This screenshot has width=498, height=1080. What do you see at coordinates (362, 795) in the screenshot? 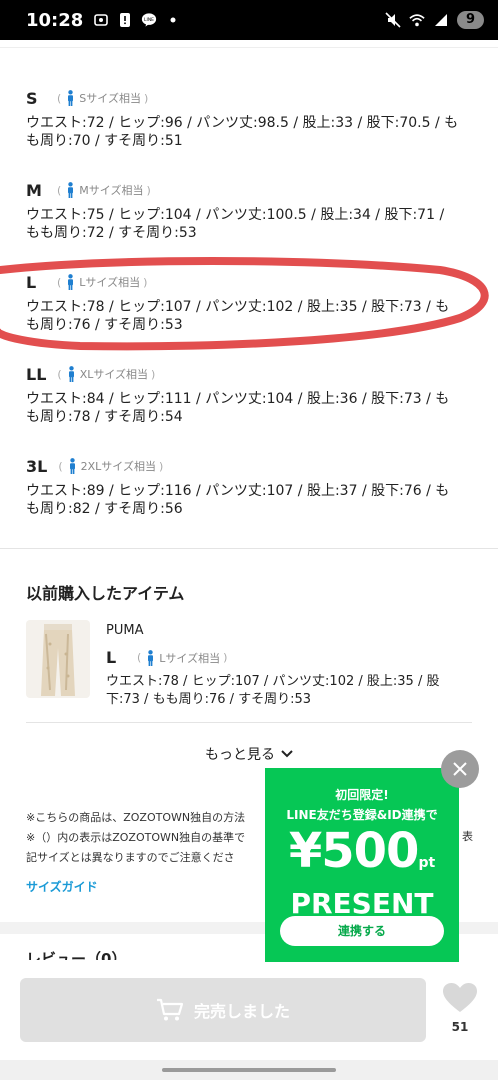
I see `promo-headline: 初回限定!` at bounding box center [362, 795].